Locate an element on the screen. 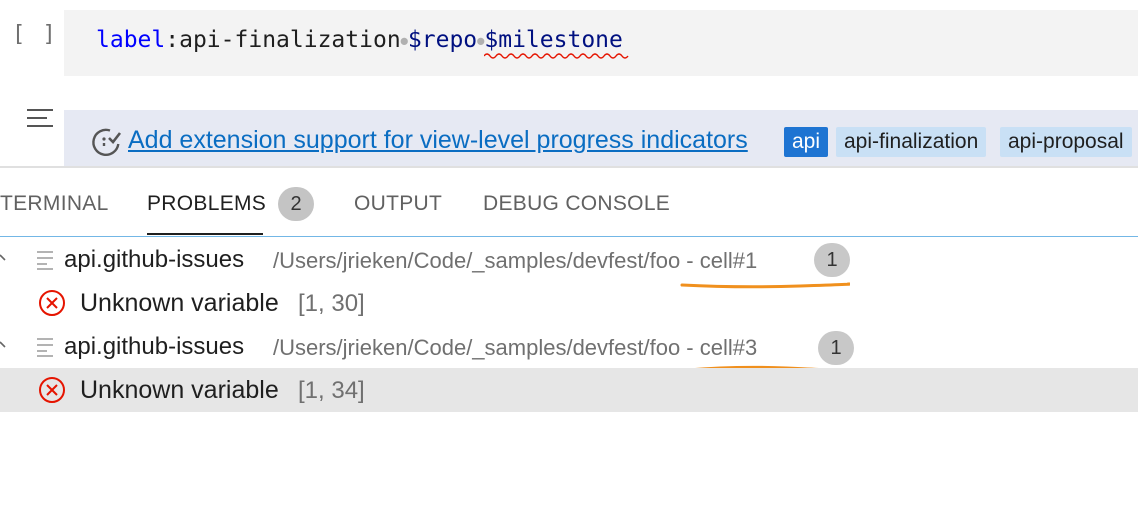  code-line: label:api-finalization●$repo●$milestone is located at coordinates (362, 43).